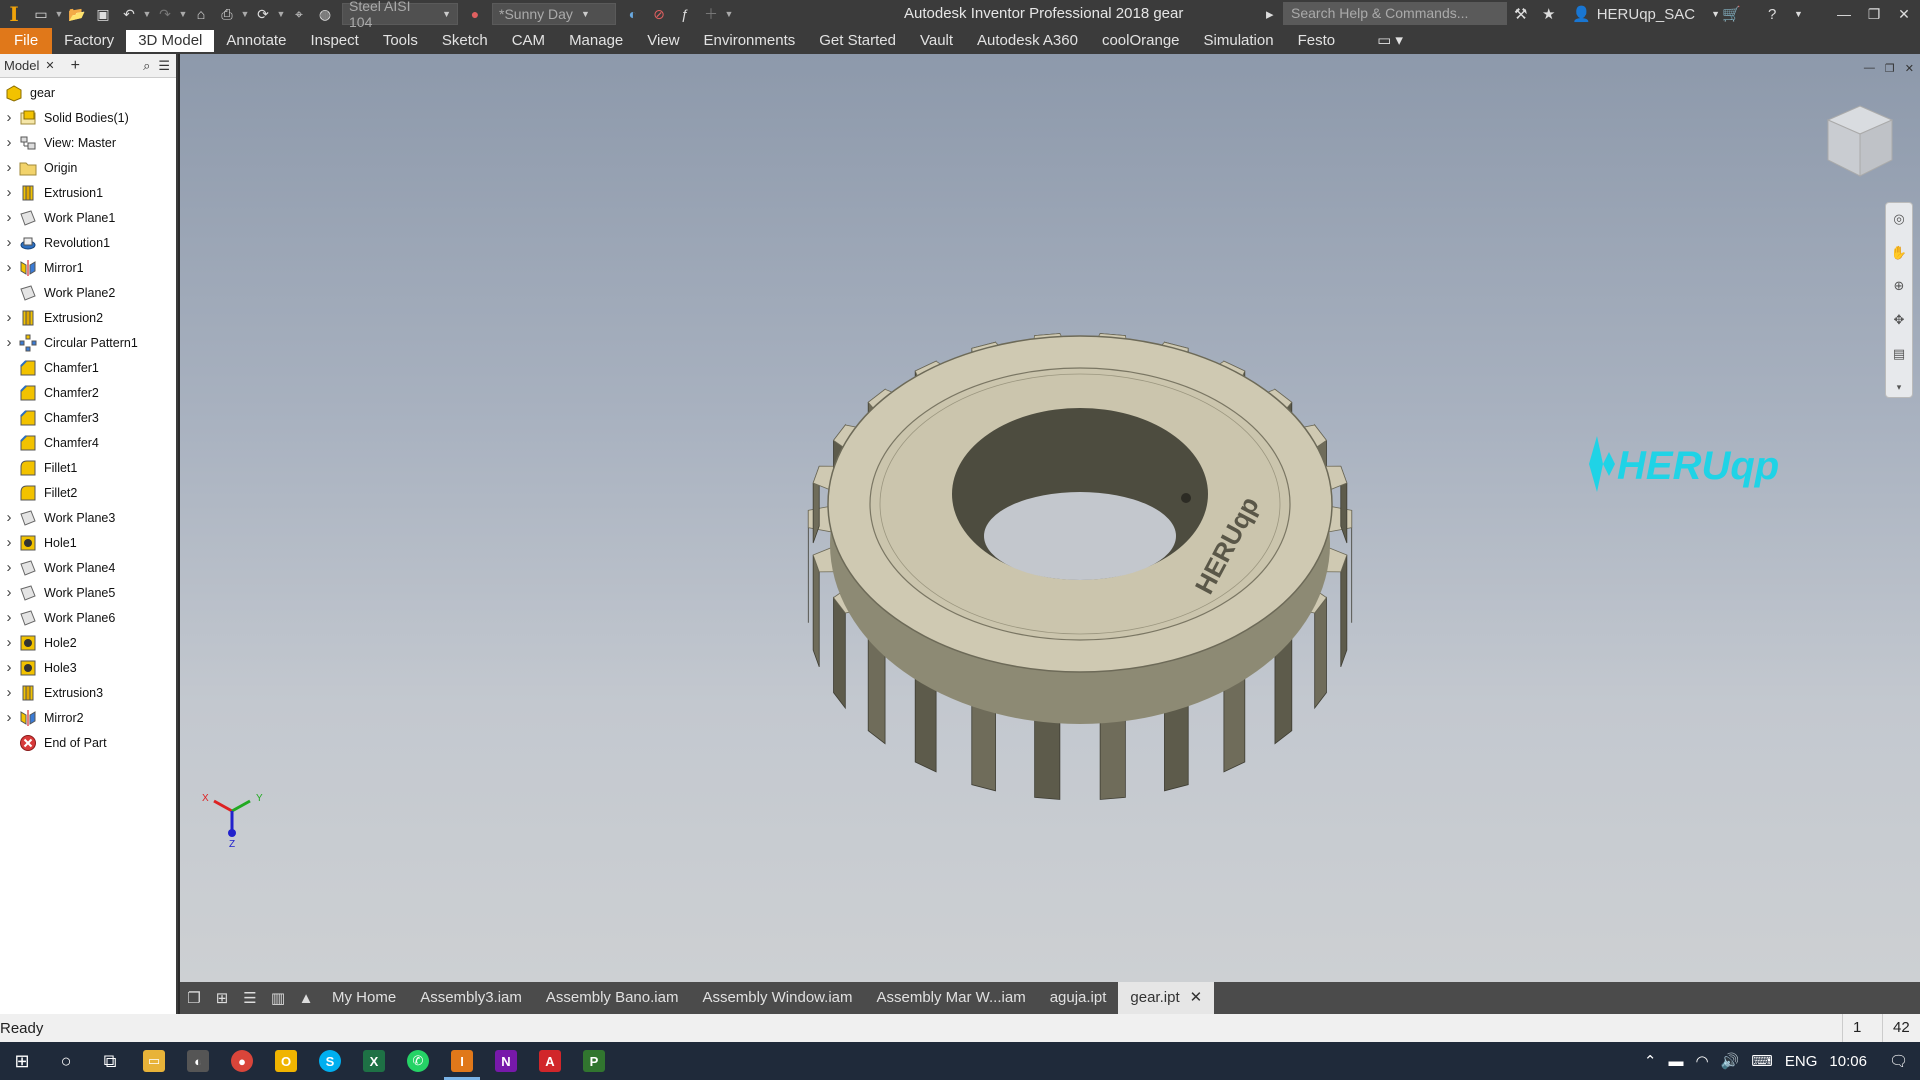 The width and height of the screenshot is (1920, 1080). Describe the element at coordinates (857, 41) in the screenshot. I see `tab-get-started: Get Started` at that location.